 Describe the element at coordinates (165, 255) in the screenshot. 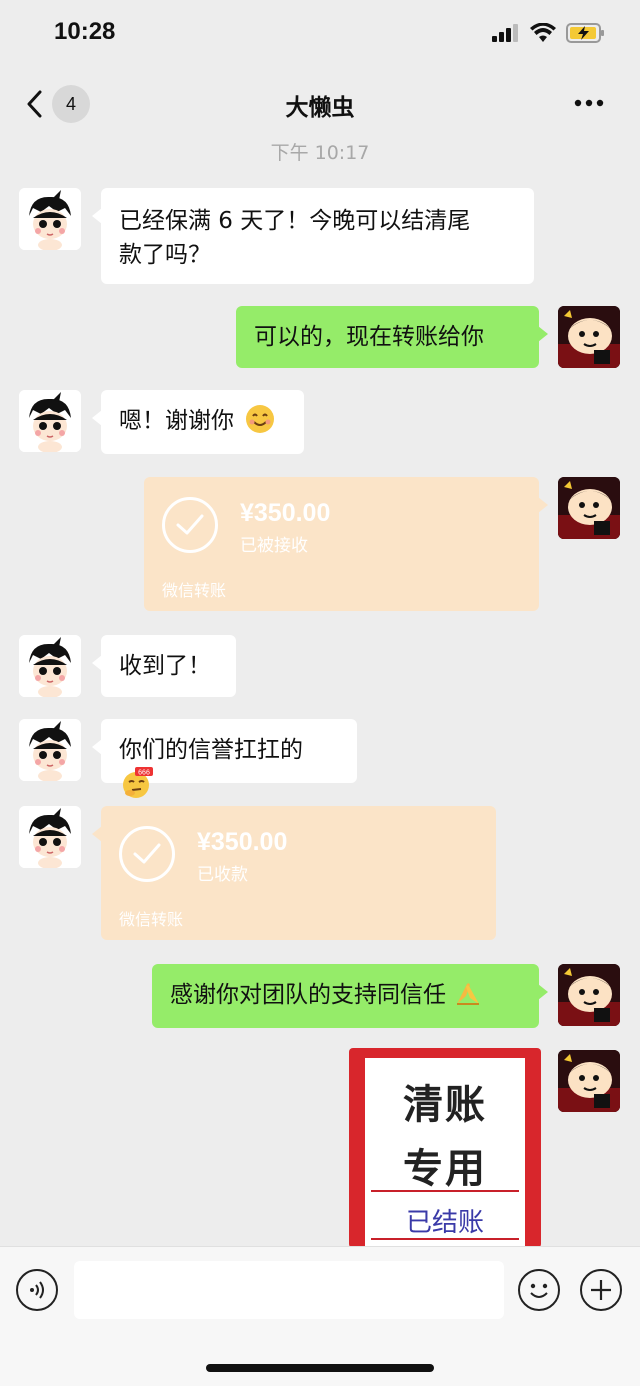

I see `message-text-line: 款了吗？` at that location.